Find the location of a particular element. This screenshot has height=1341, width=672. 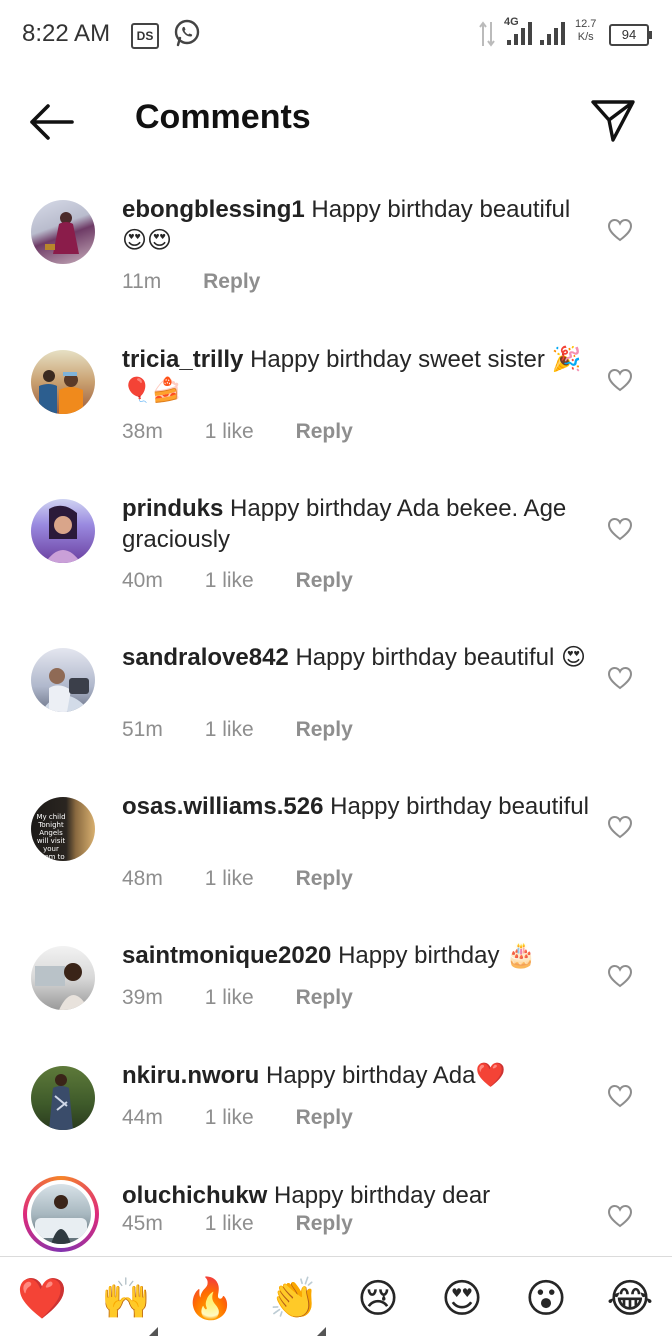

header: Comments is located at coordinates (336, 120).